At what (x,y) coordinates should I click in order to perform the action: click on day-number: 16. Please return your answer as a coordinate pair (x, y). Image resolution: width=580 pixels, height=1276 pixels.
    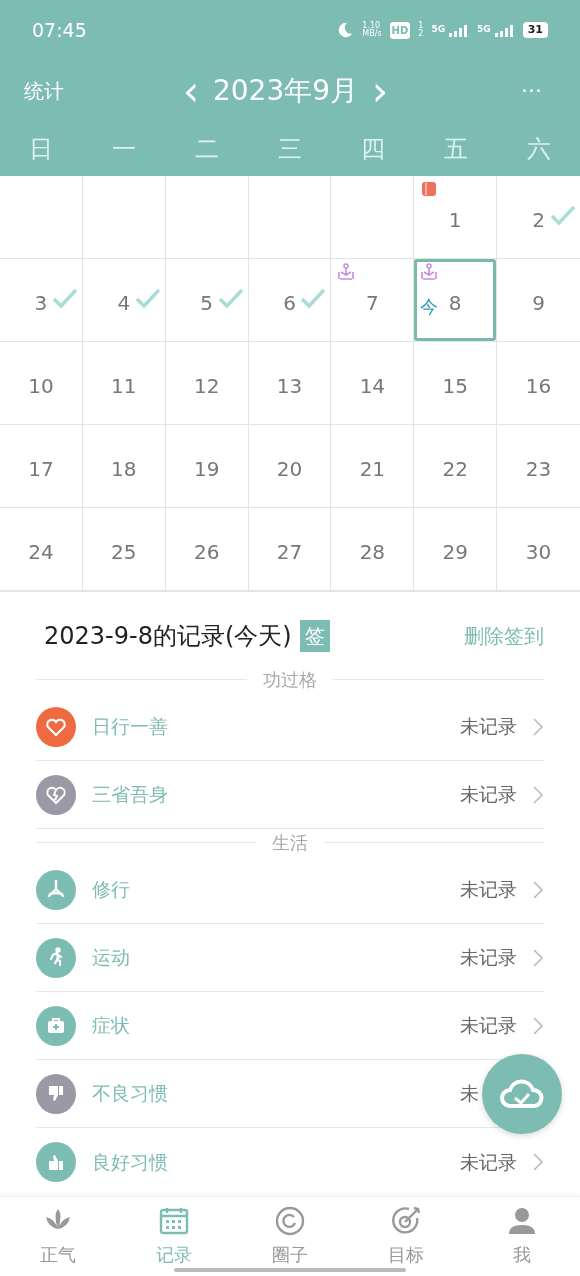
    Looking at the image, I should click on (538, 386).